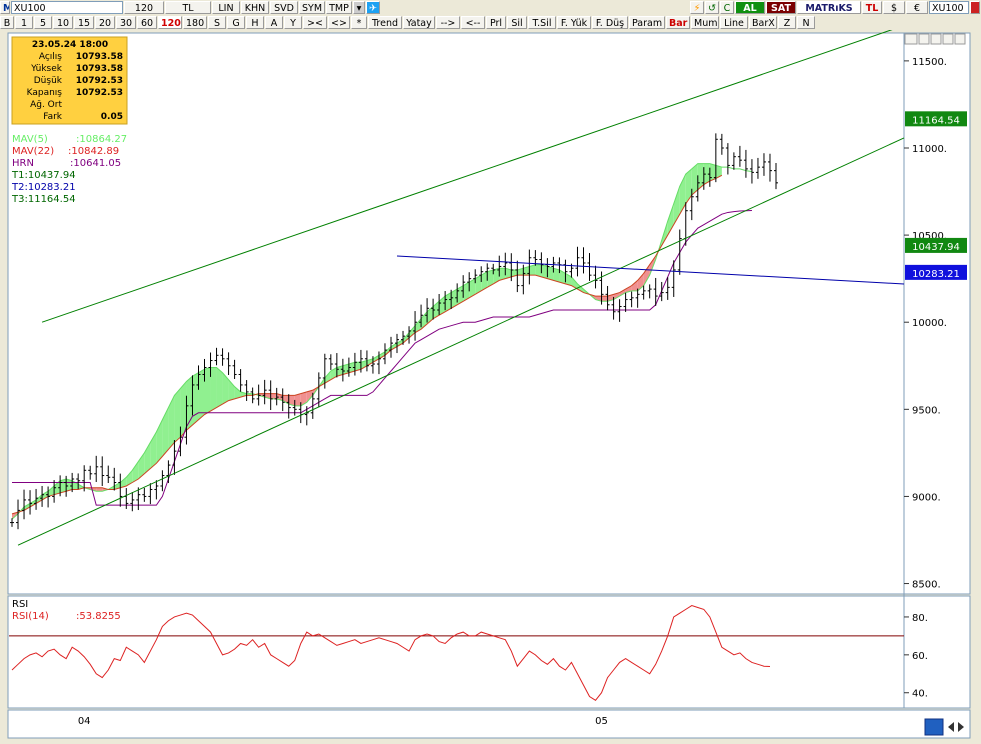  Describe the element at coordinates (542, 22) in the screenshot. I see `tool-tsil-button: T.Sil` at that location.